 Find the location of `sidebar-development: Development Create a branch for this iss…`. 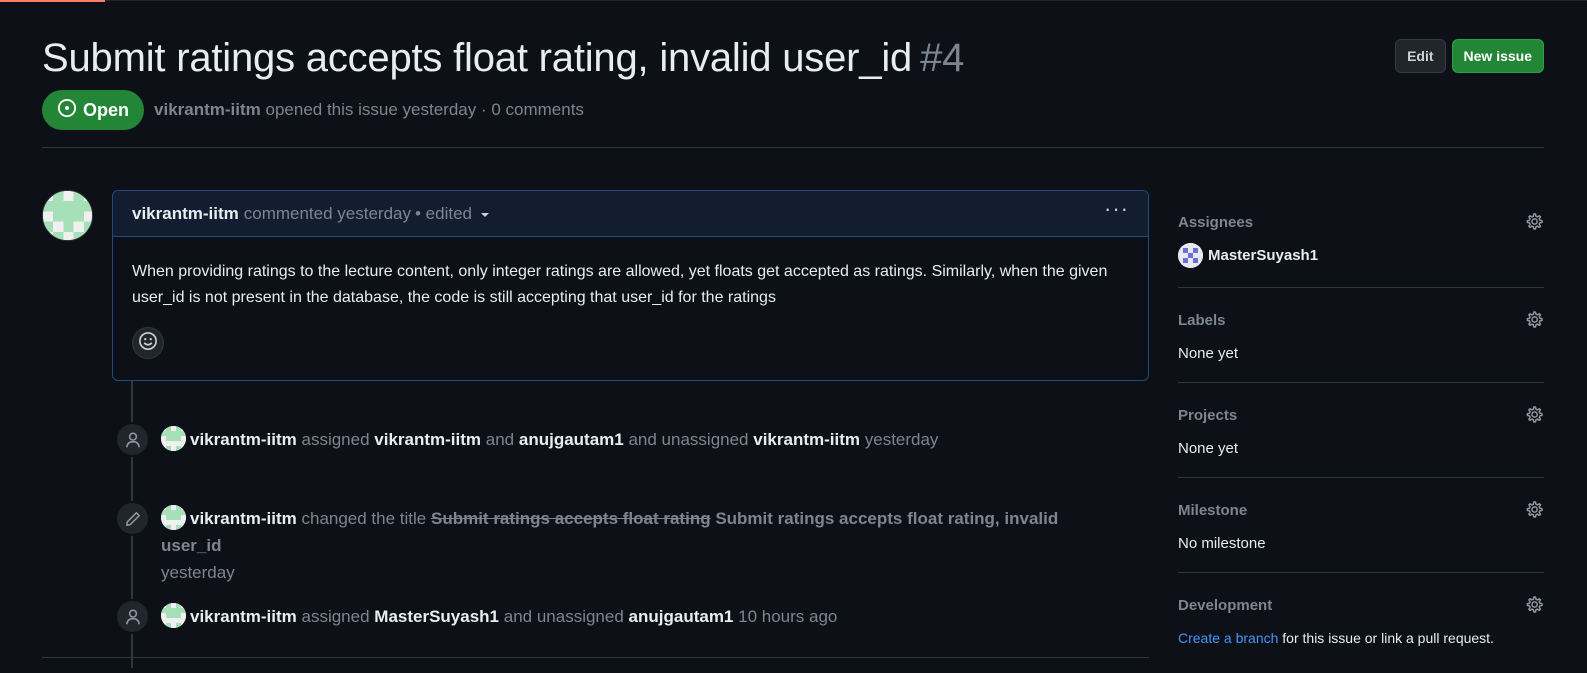

sidebar-development: Development Create a branch for this iss… is located at coordinates (1361, 623).